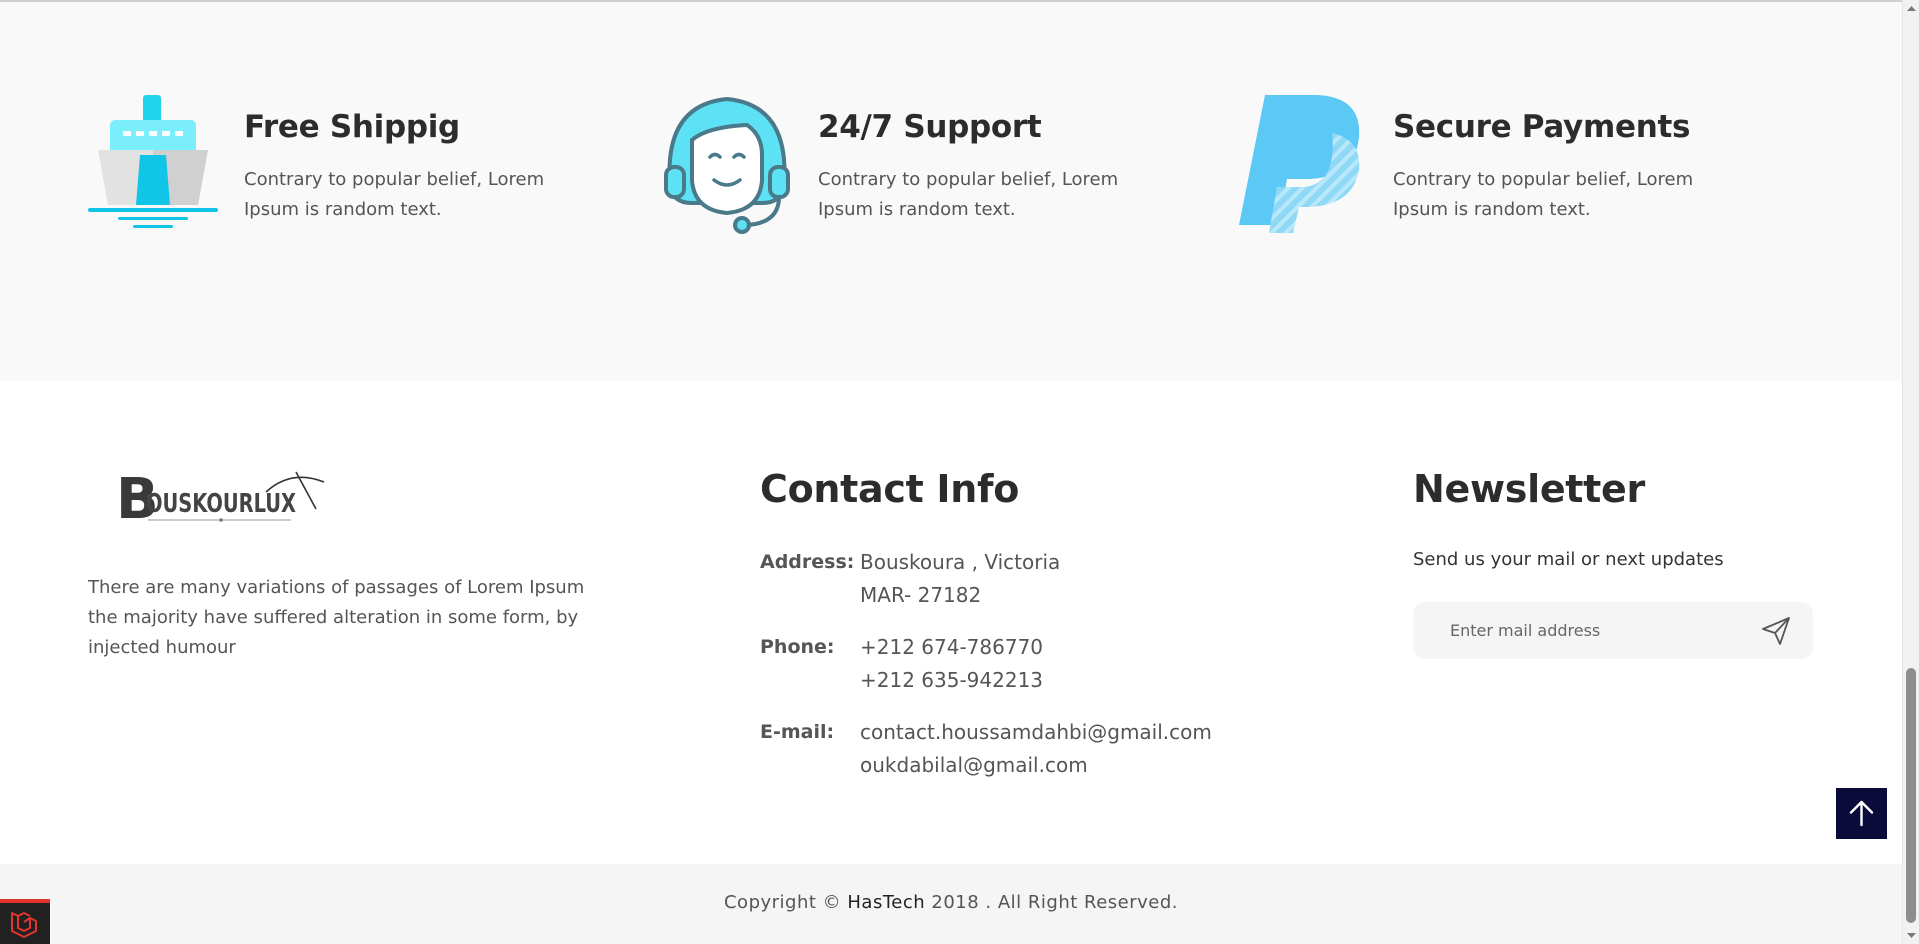  What do you see at coordinates (153, 161) in the screenshot?
I see `ship-icon` at bounding box center [153, 161].